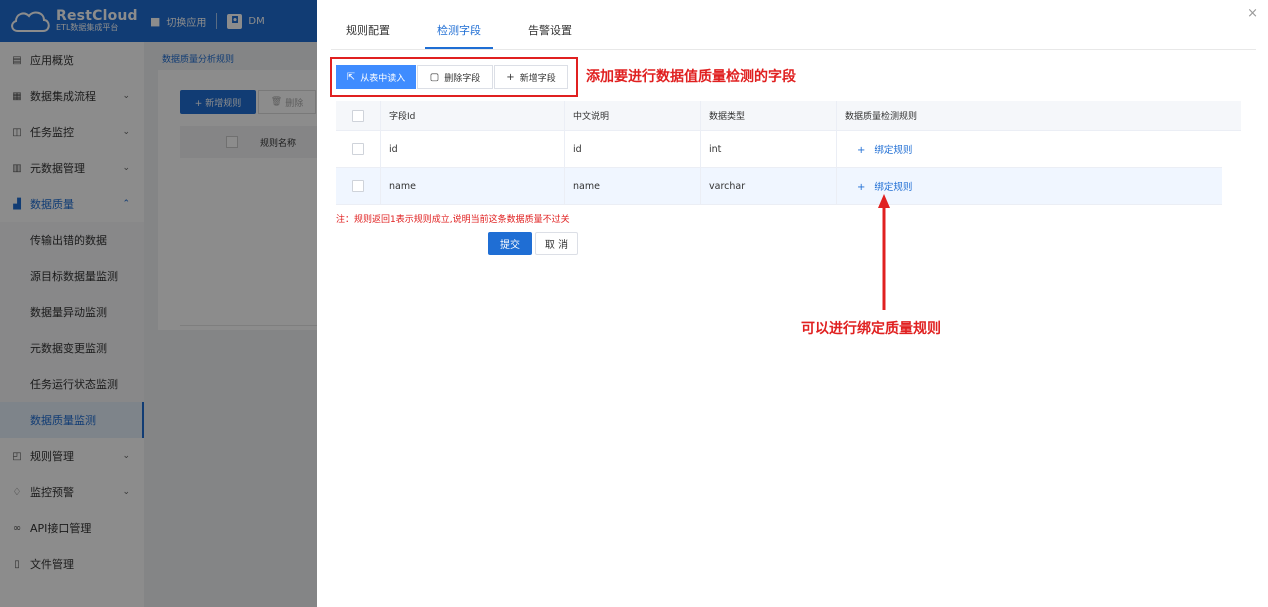  Describe the element at coordinates (871, 329) in the screenshot. I see `annotation-bind-rule: 可以进行绑定质量规则` at that location.